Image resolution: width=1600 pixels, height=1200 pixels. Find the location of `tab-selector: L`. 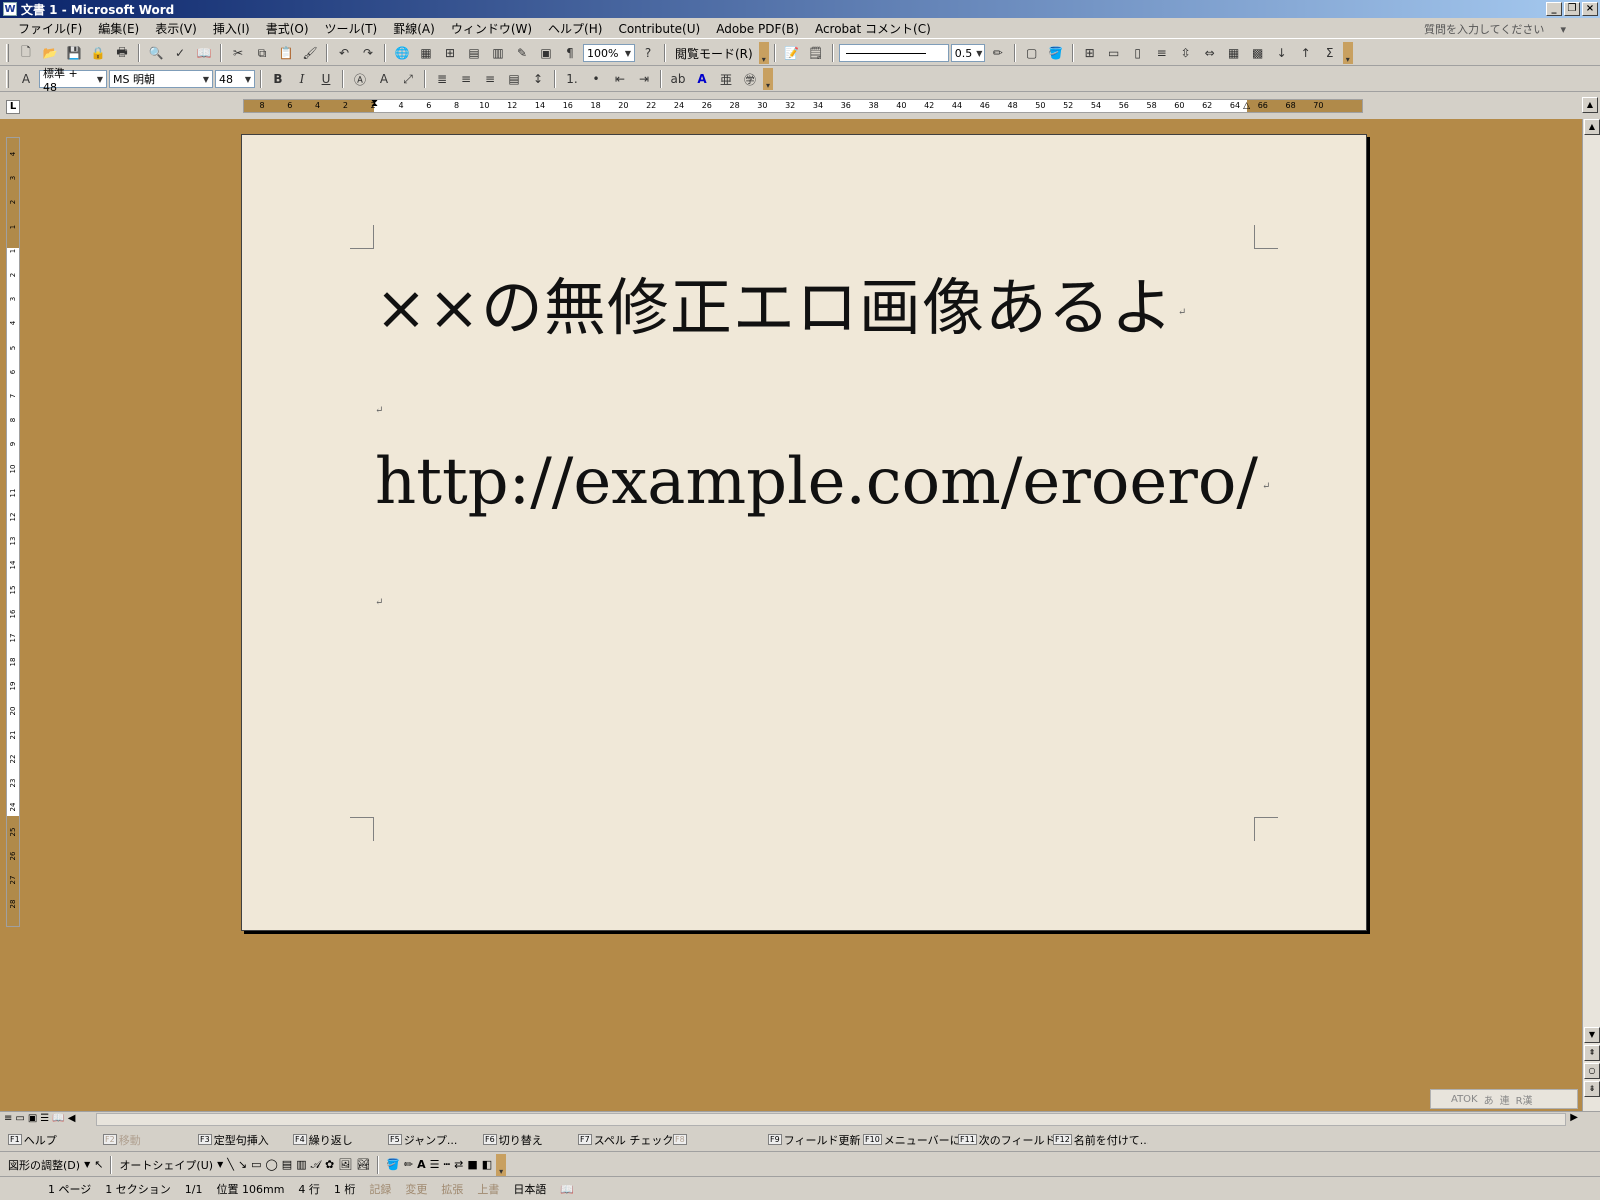

tab-selector: L is located at coordinates (13, 107).